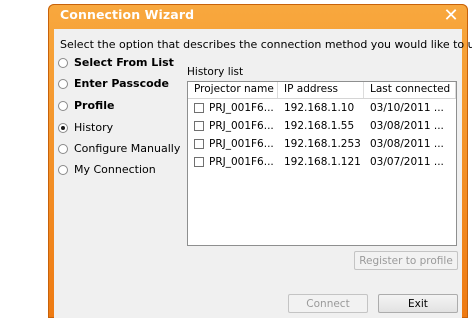 The image size is (472, 318). Describe the element at coordinates (418, 303) in the screenshot. I see `exit-button: Exit` at that location.